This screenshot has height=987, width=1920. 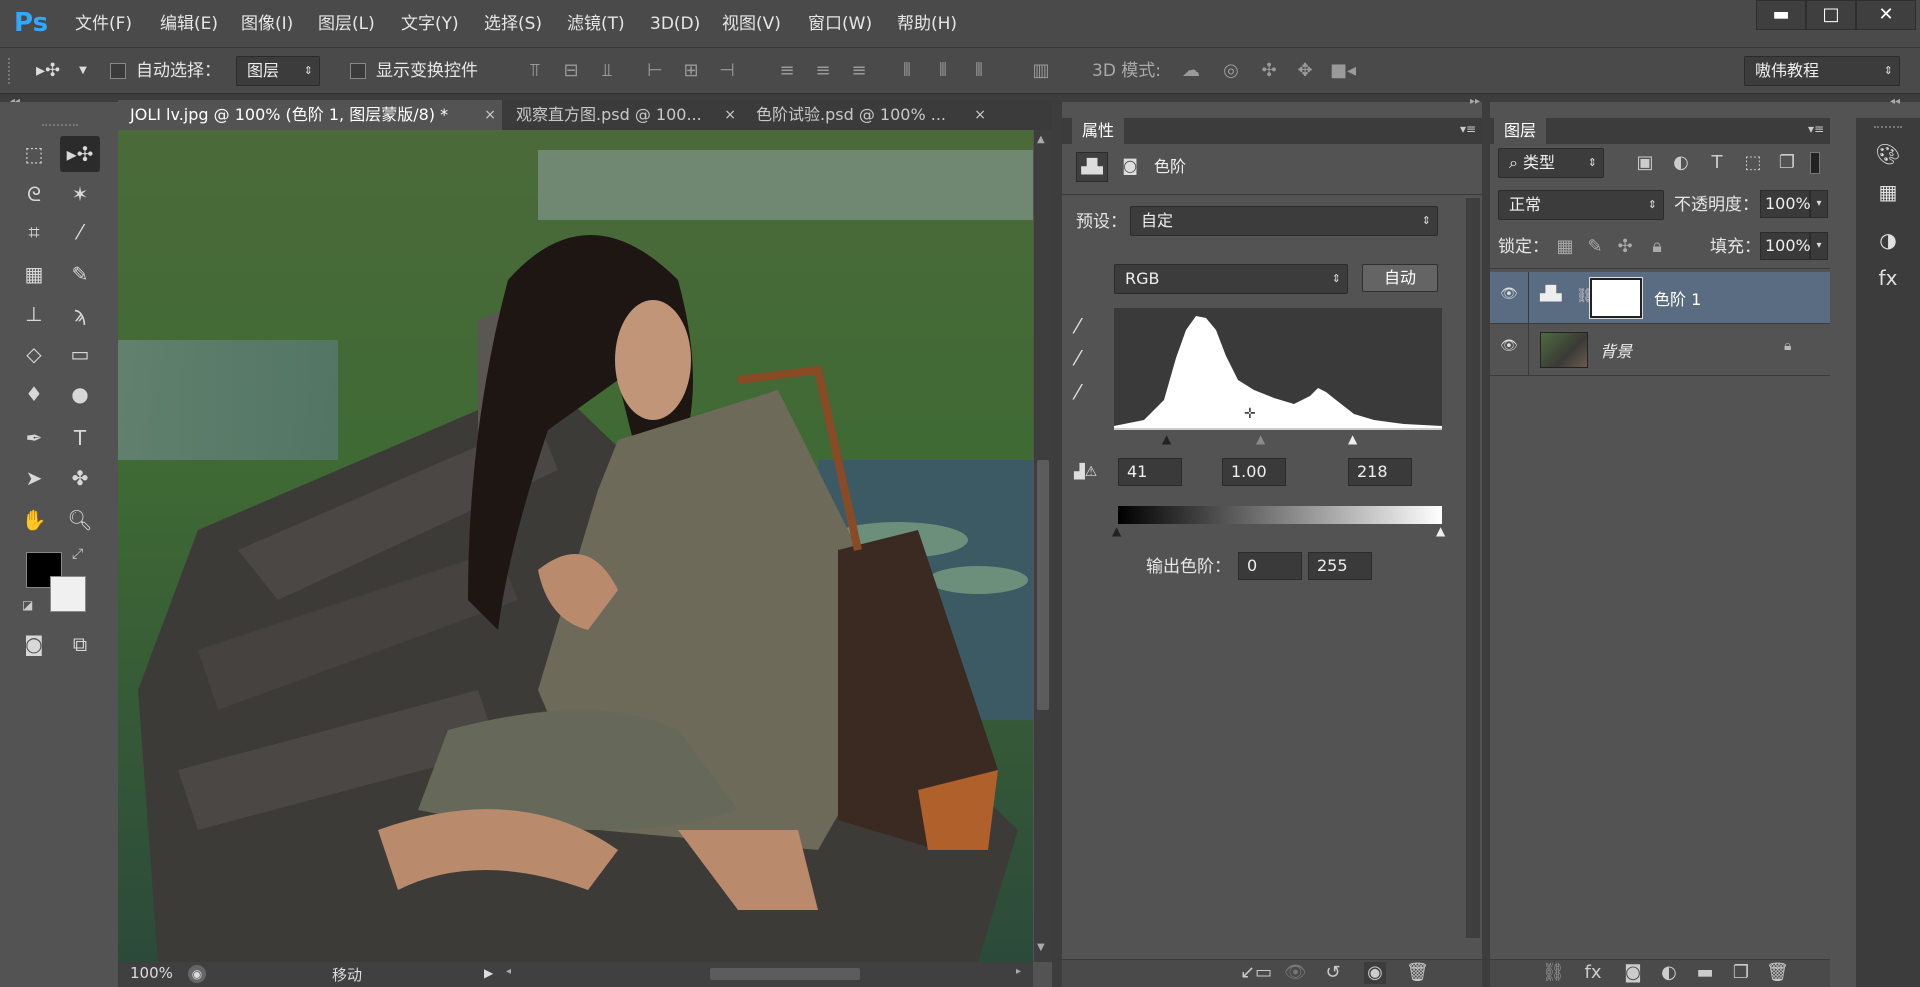 I want to click on input-gamma-field: 1.00, so click(x=1254, y=472).